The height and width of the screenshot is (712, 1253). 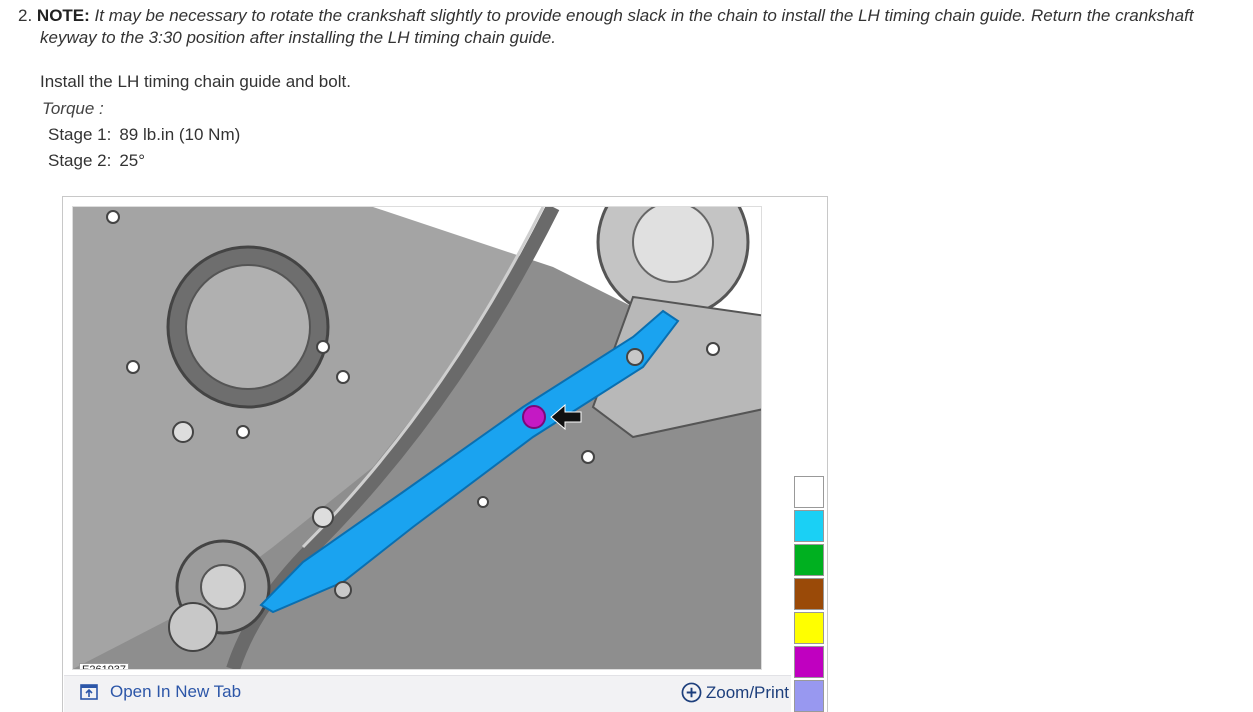 What do you see at coordinates (809, 662) in the screenshot?
I see `color-swatch-magenta` at bounding box center [809, 662].